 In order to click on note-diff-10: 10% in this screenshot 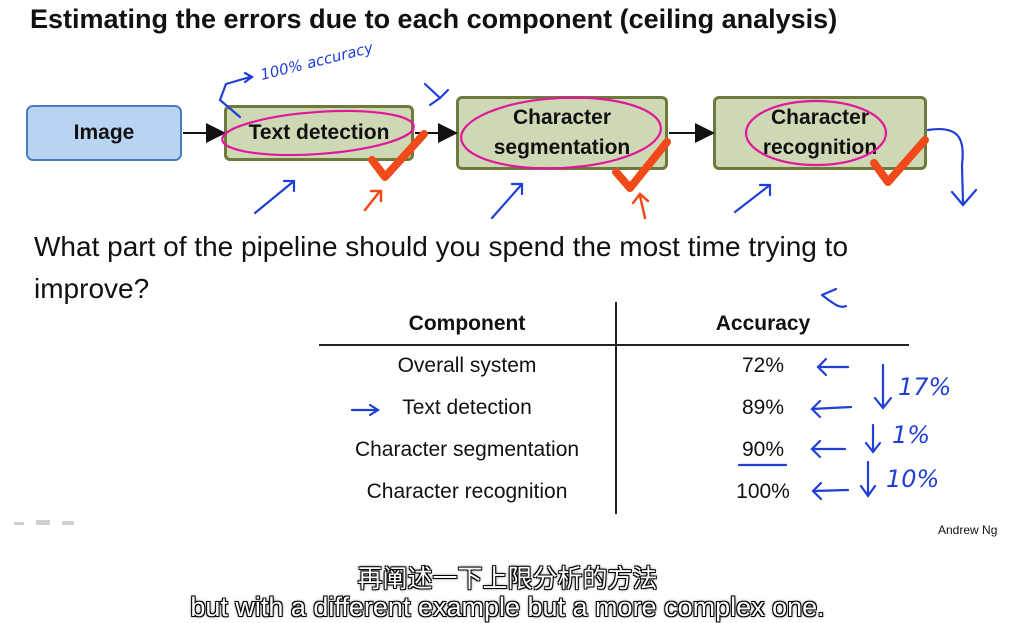, I will do `click(912, 479)`.